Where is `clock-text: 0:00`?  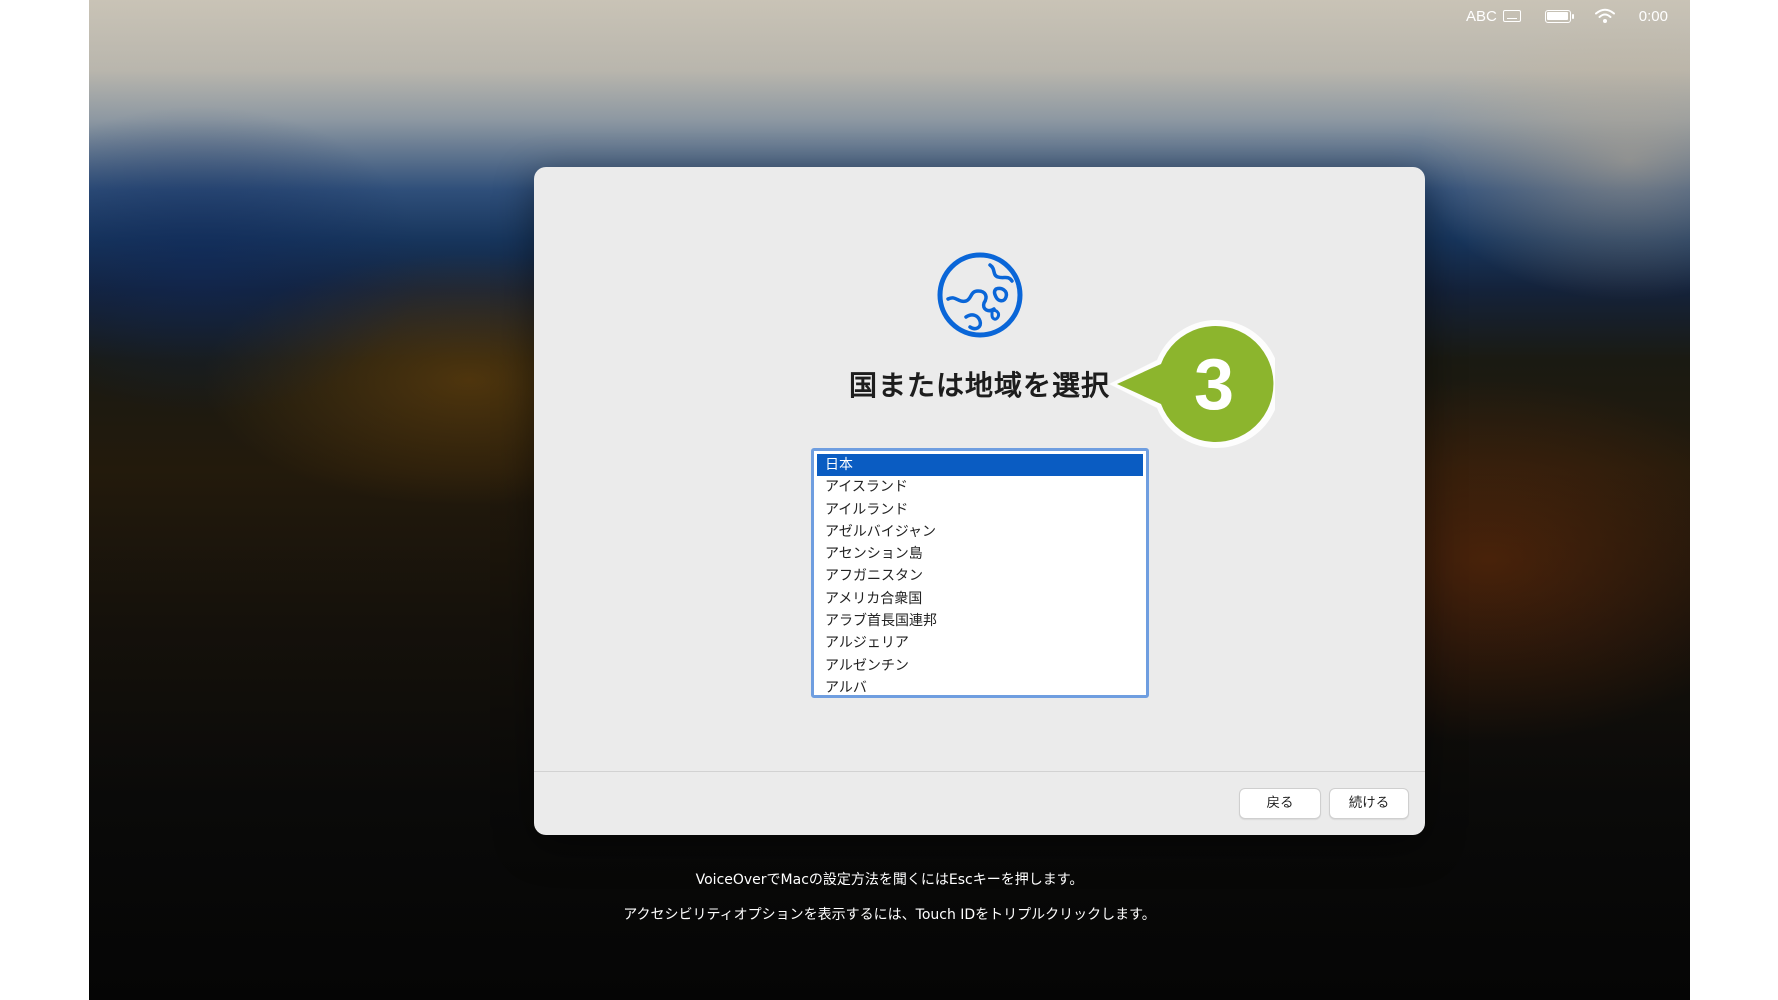 clock-text: 0:00 is located at coordinates (1653, 16).